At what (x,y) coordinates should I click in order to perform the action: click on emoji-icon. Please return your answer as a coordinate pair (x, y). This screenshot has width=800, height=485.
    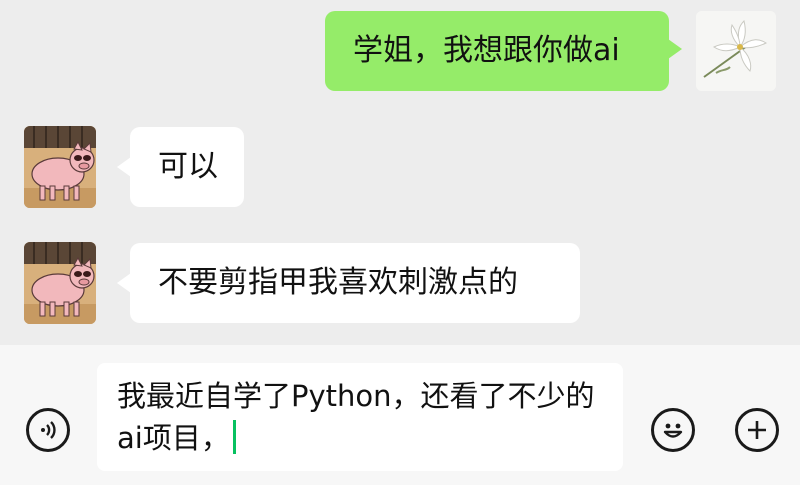
    Looking at the image, I should click on (673, 430).